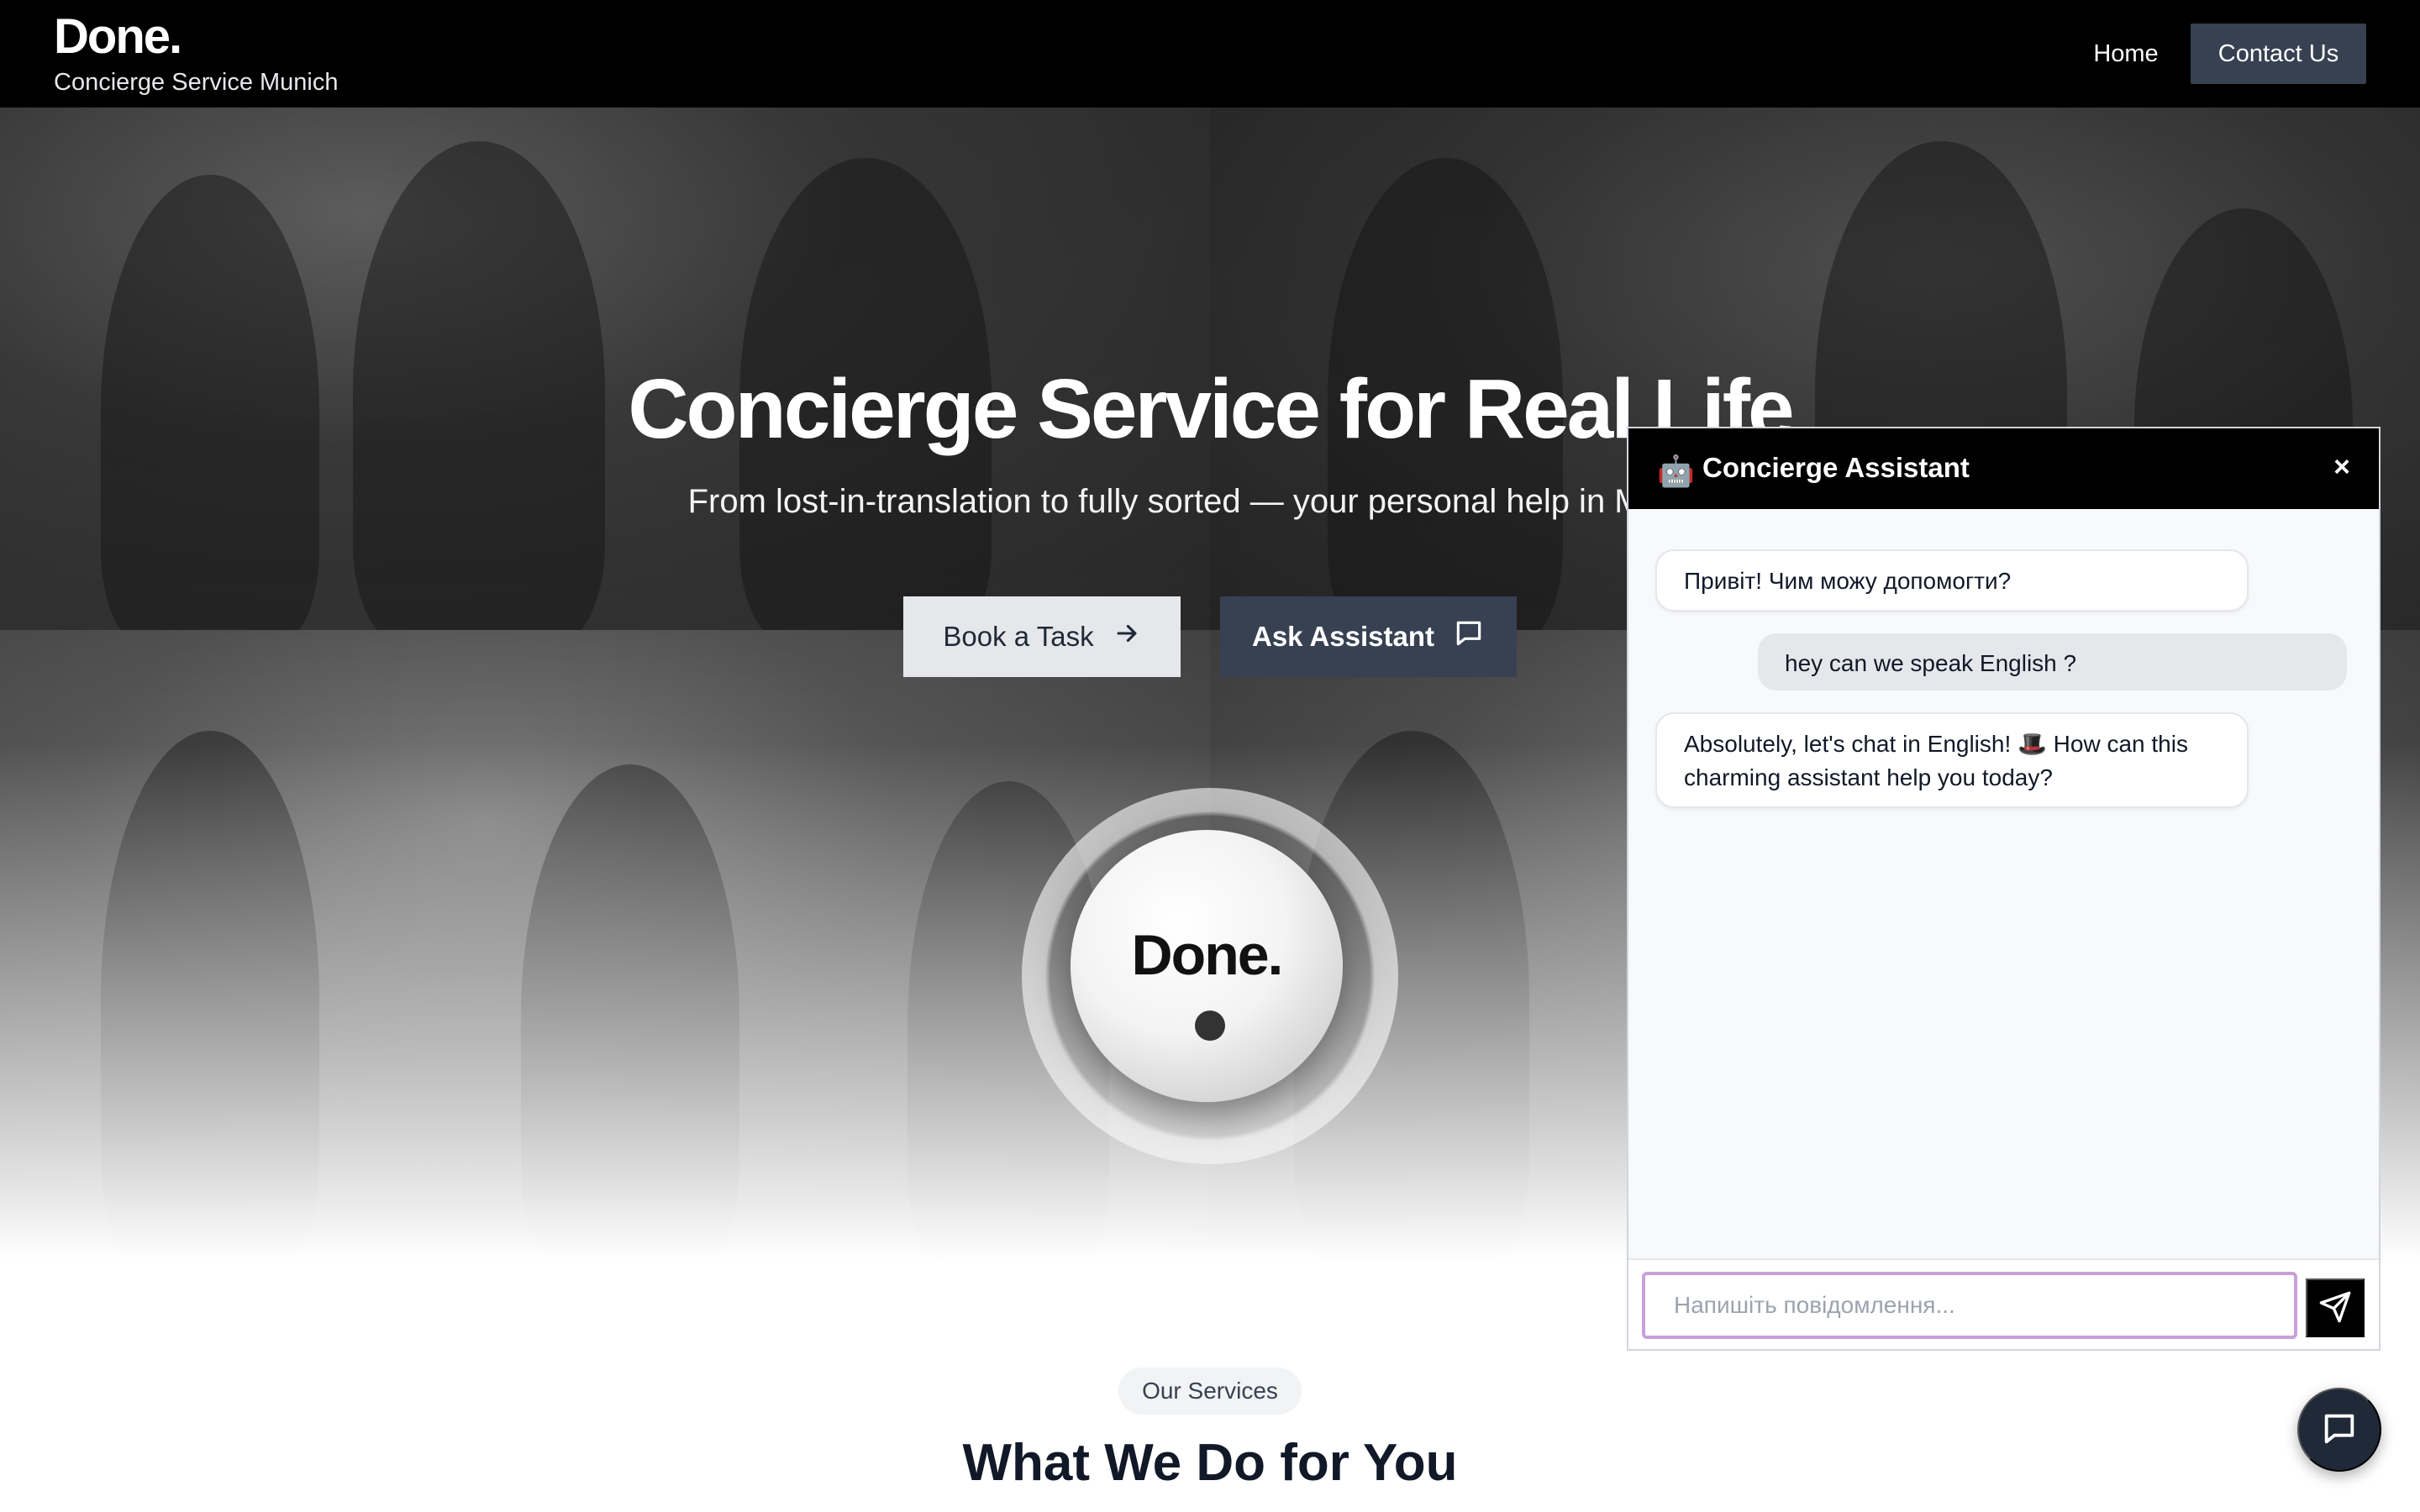  I want to click on chat-message-input, so click(1970, 1305).